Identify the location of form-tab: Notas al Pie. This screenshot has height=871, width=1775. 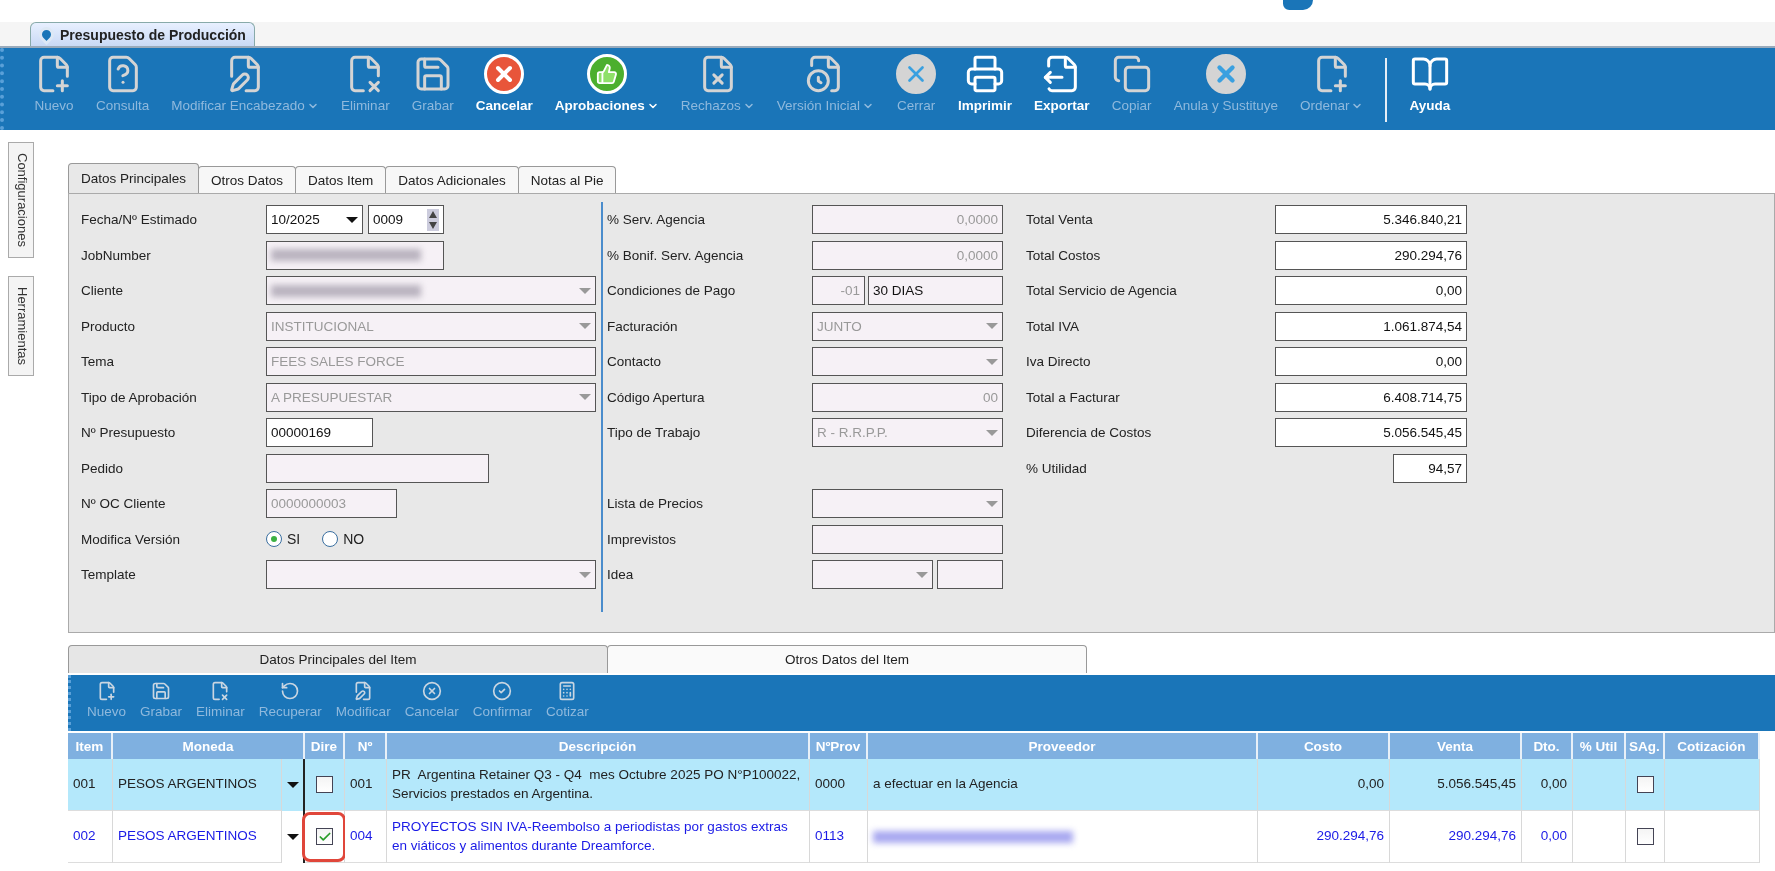
(567, 179).